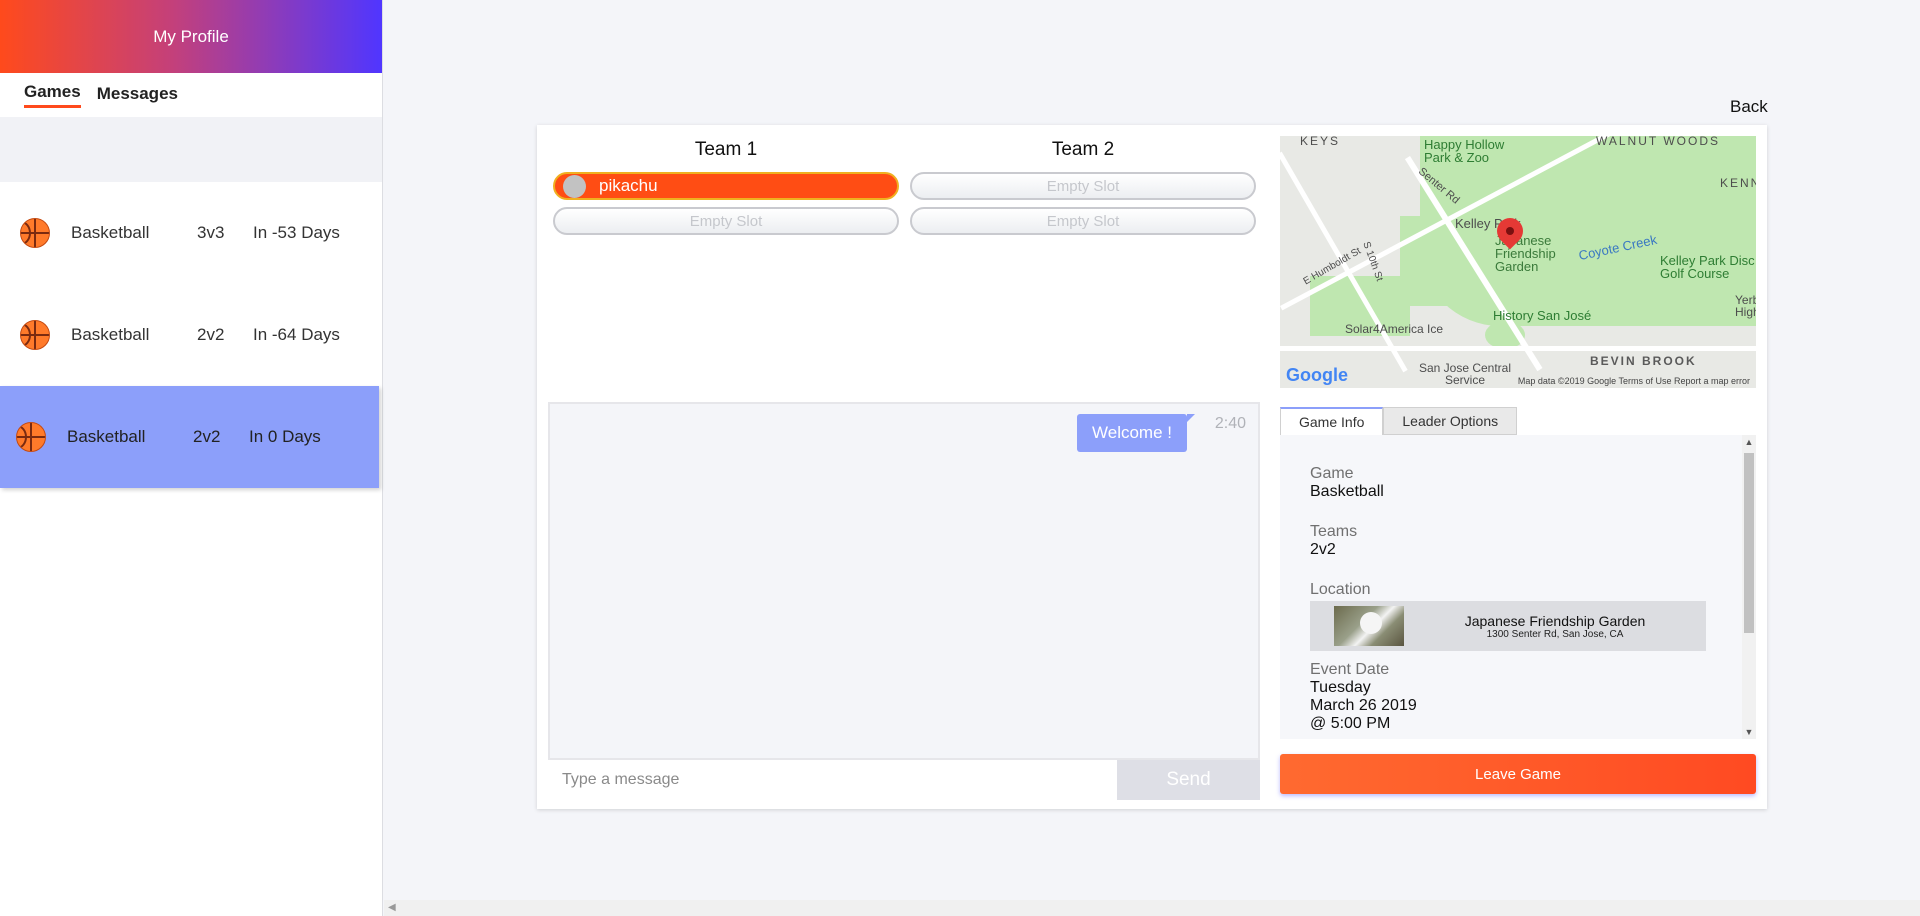  What do you see at coordinates (1464, 151) in the screenshot?
I see `map-label: Happy Hollow Park & Zoo` at bounding box center [1464, 151].